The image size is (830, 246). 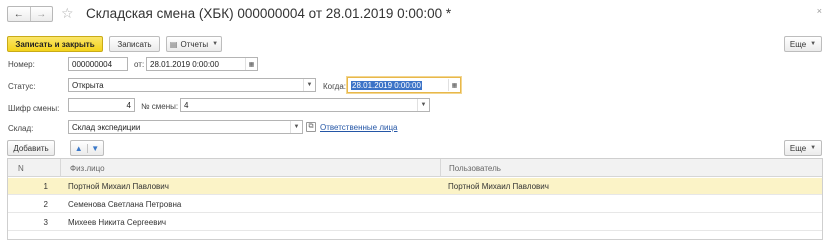 I want to click on number-field: 000000004, so click(x=98, y=64).